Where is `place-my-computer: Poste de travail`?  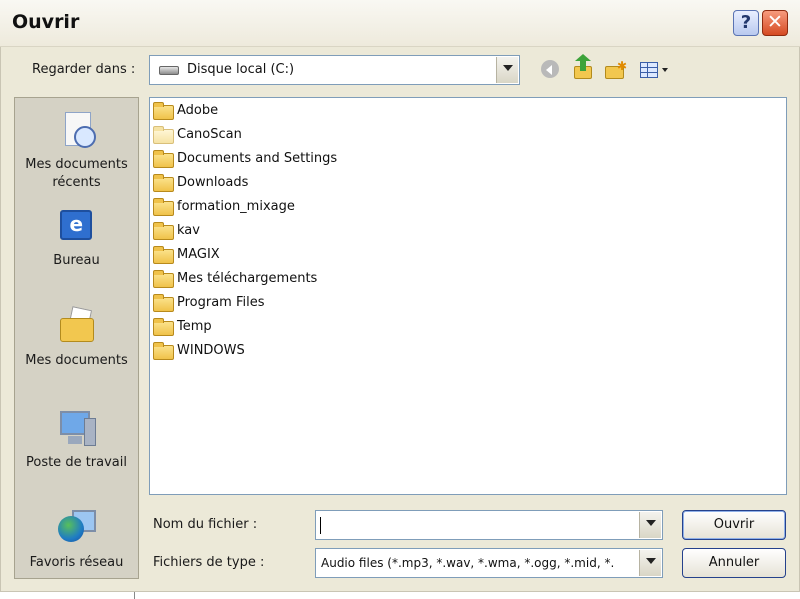 place-my-computer: Poste de travail is located at coordinates (76, 440).